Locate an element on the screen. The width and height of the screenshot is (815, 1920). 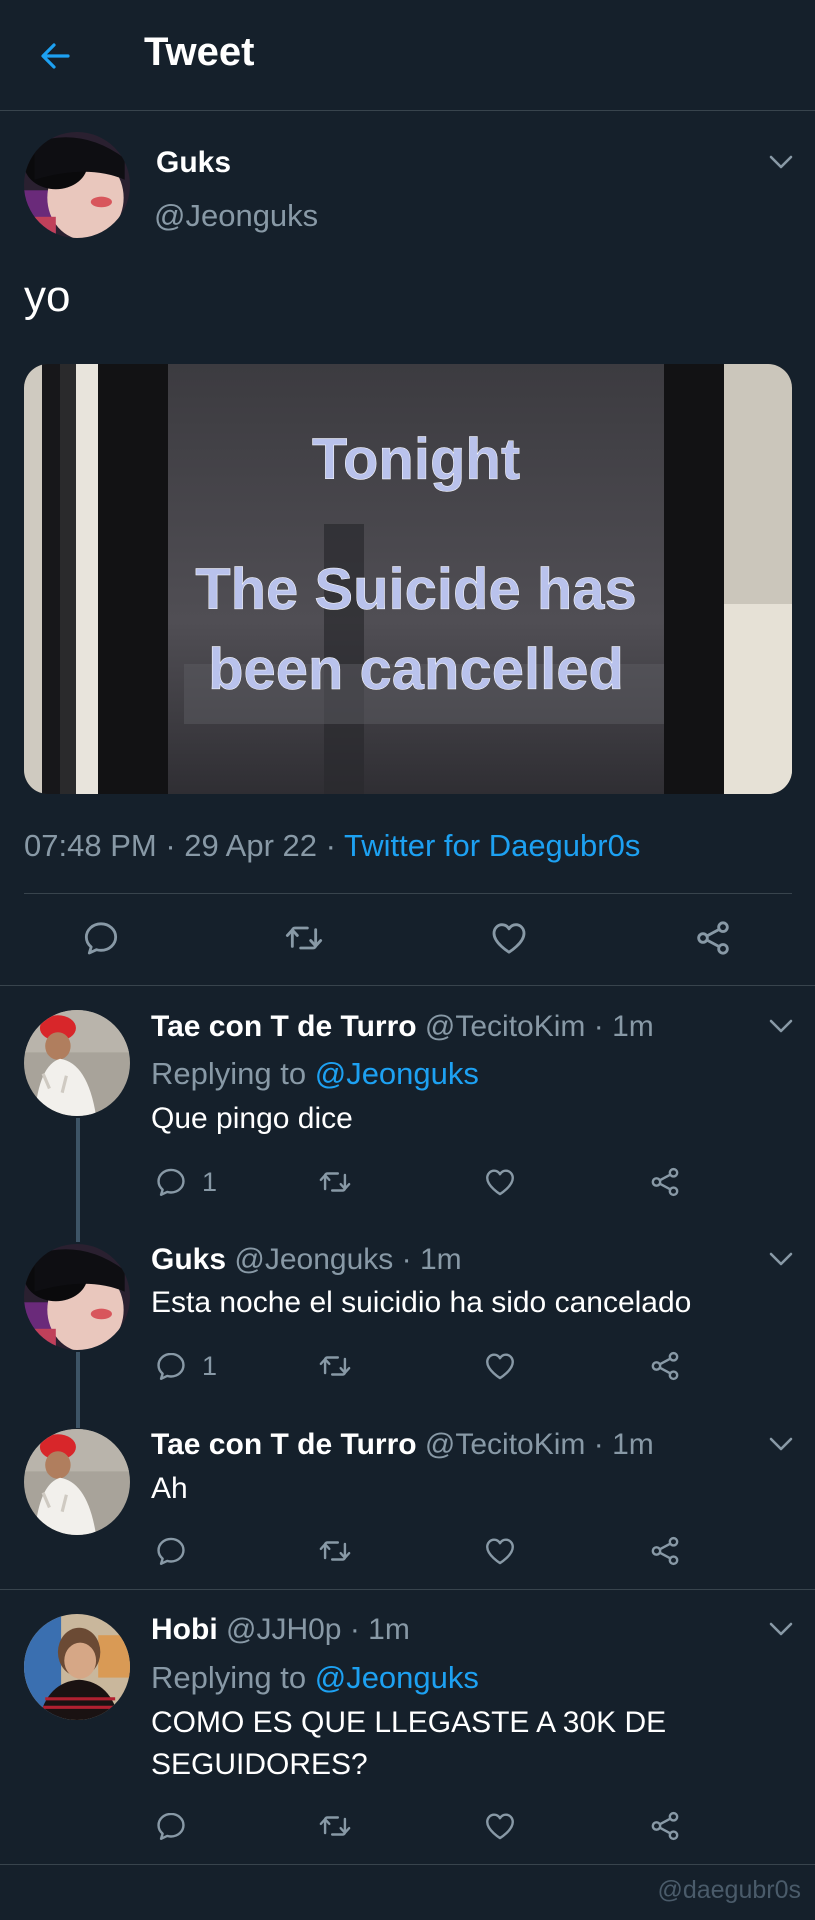
tweet-date: 29 Apr 22 is located at coordinates (250, 845).